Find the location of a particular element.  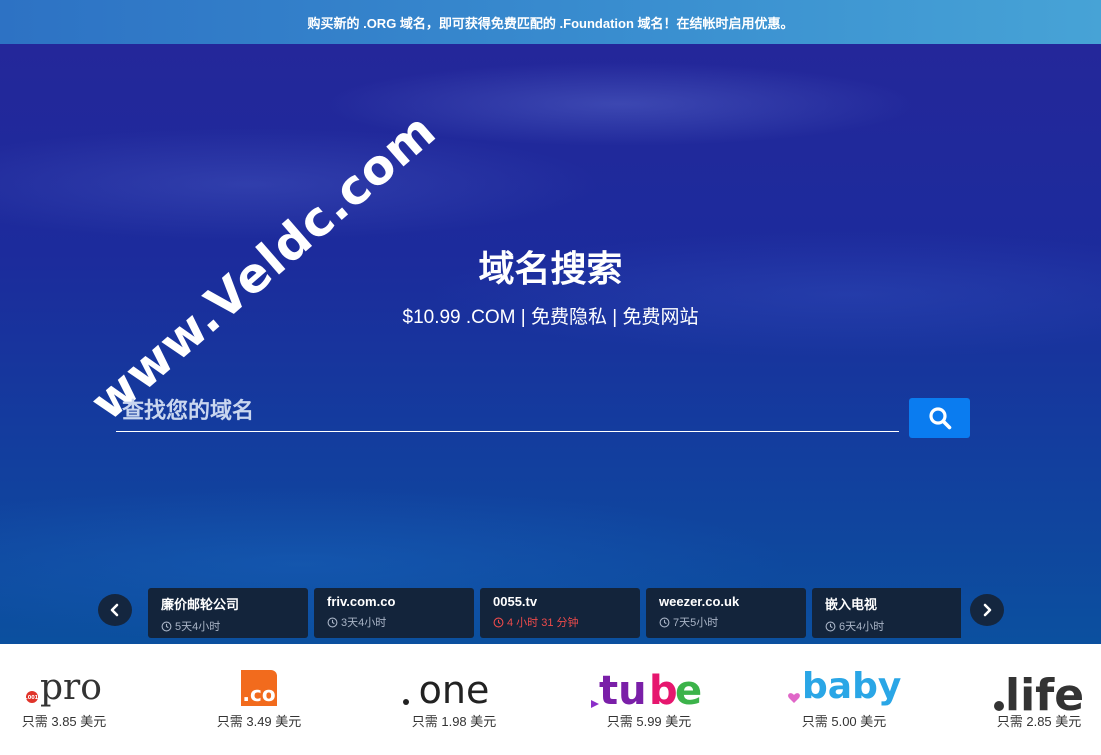

tld-price: 只需 3.85 美元 is located at coordinates (64, 721).